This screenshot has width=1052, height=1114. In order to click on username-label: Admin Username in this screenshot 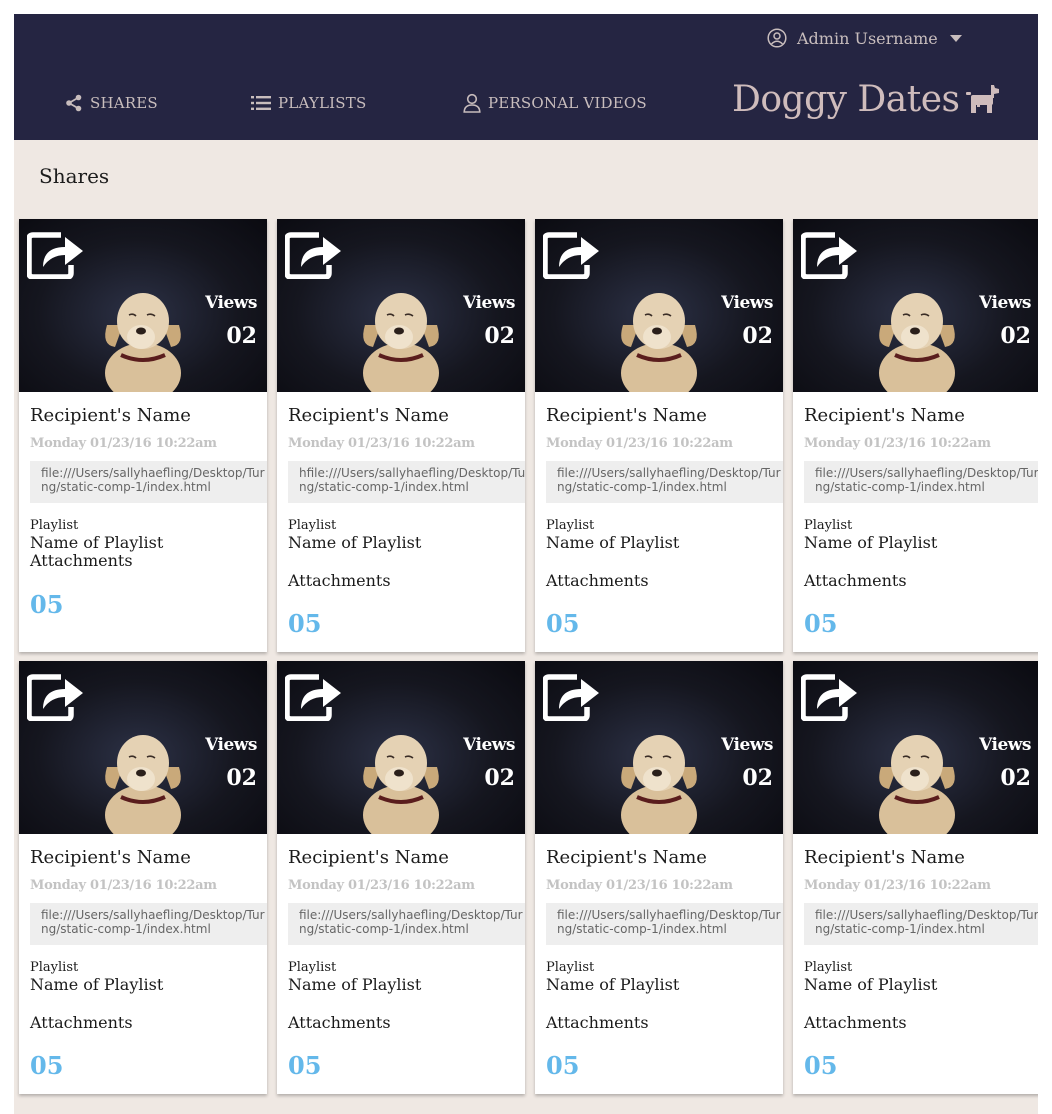, I will do `click(867, 38)`.